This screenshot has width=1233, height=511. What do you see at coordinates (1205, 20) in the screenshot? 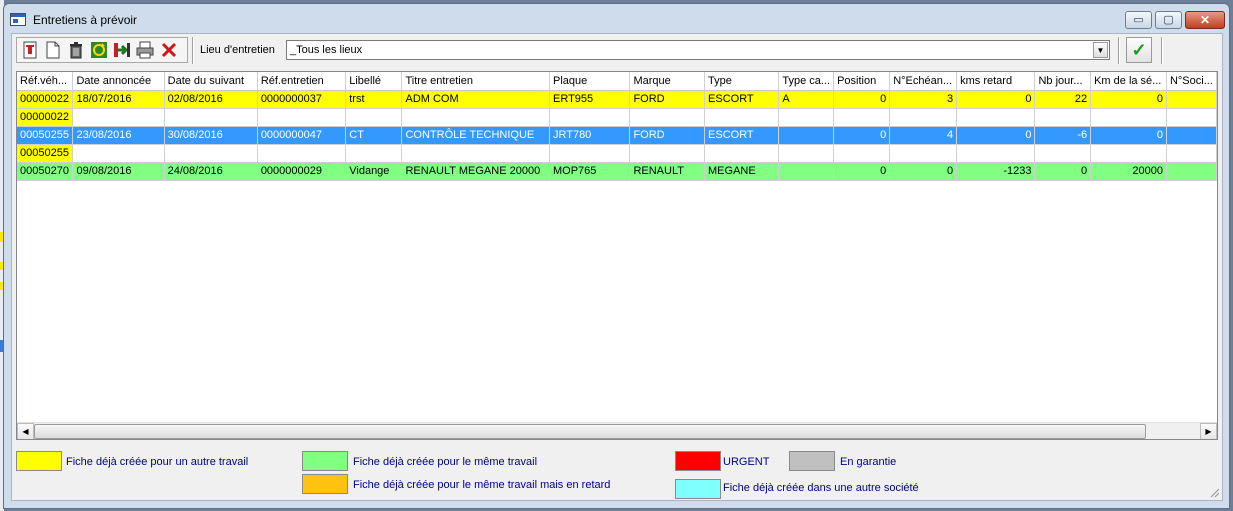
I see `close-button: ✕` at bounding box center [1205, 20].